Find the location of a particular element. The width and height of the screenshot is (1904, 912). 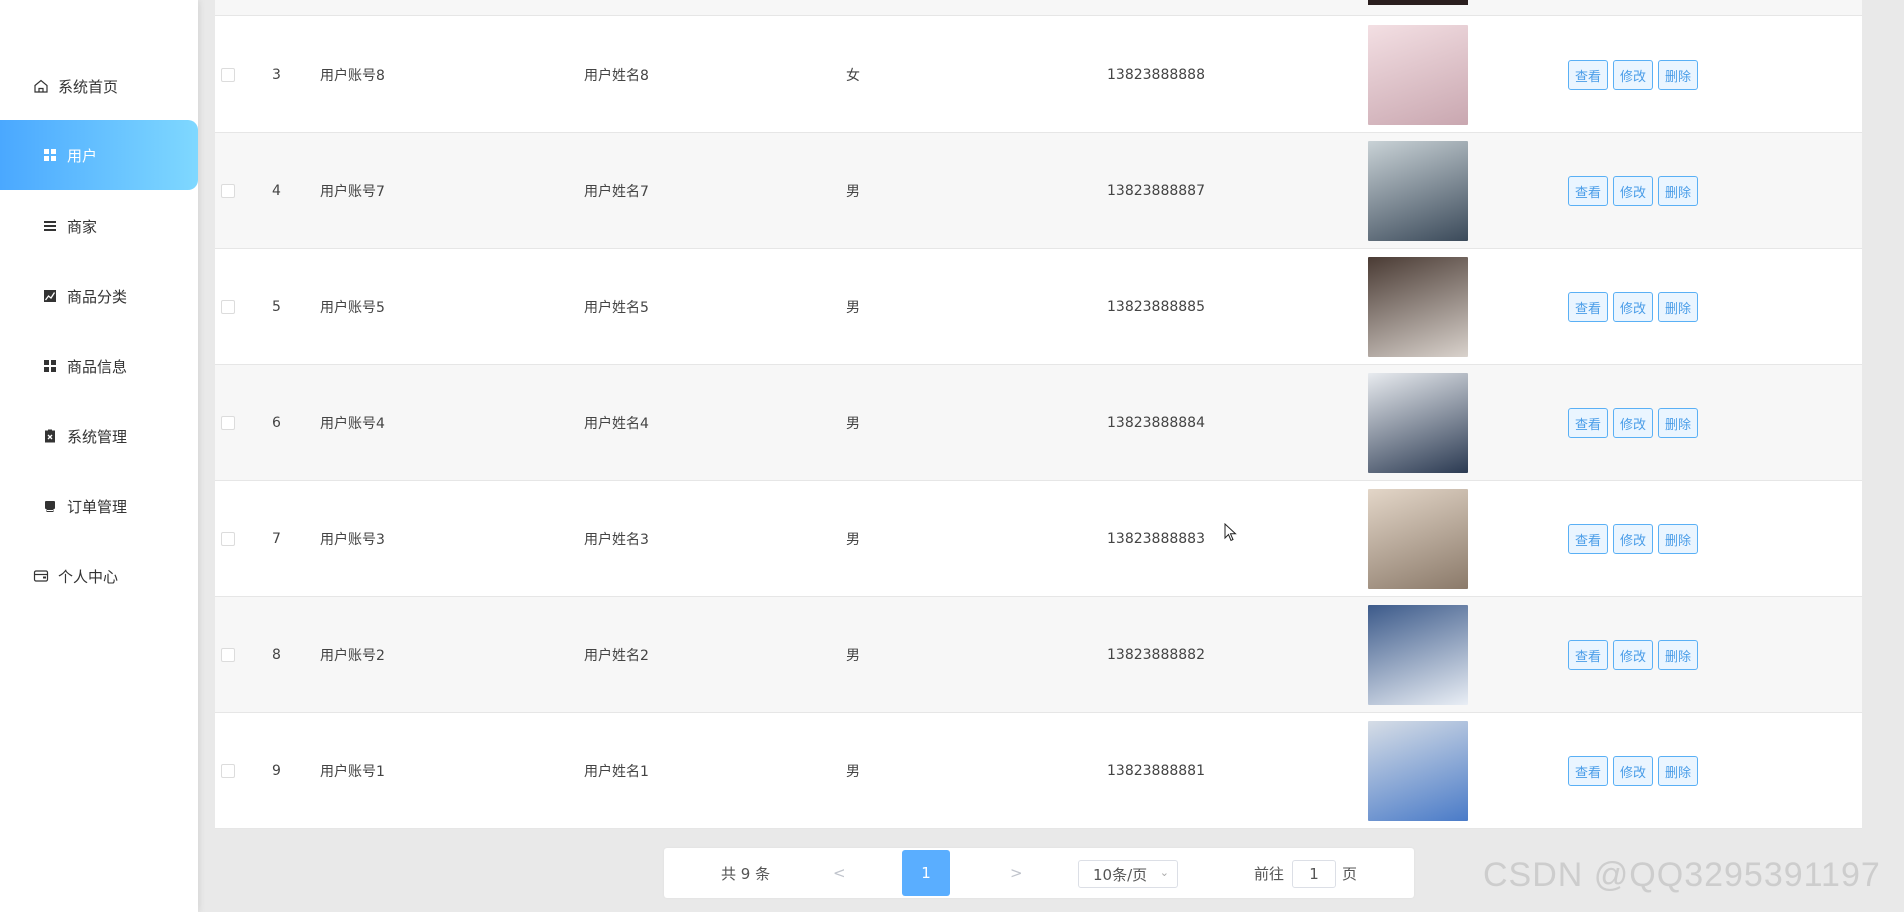

table-row: 9 用户账号1 用户姓名1 男 13823888881 查看 修改 删除 is located at coordinates (1038, 771).